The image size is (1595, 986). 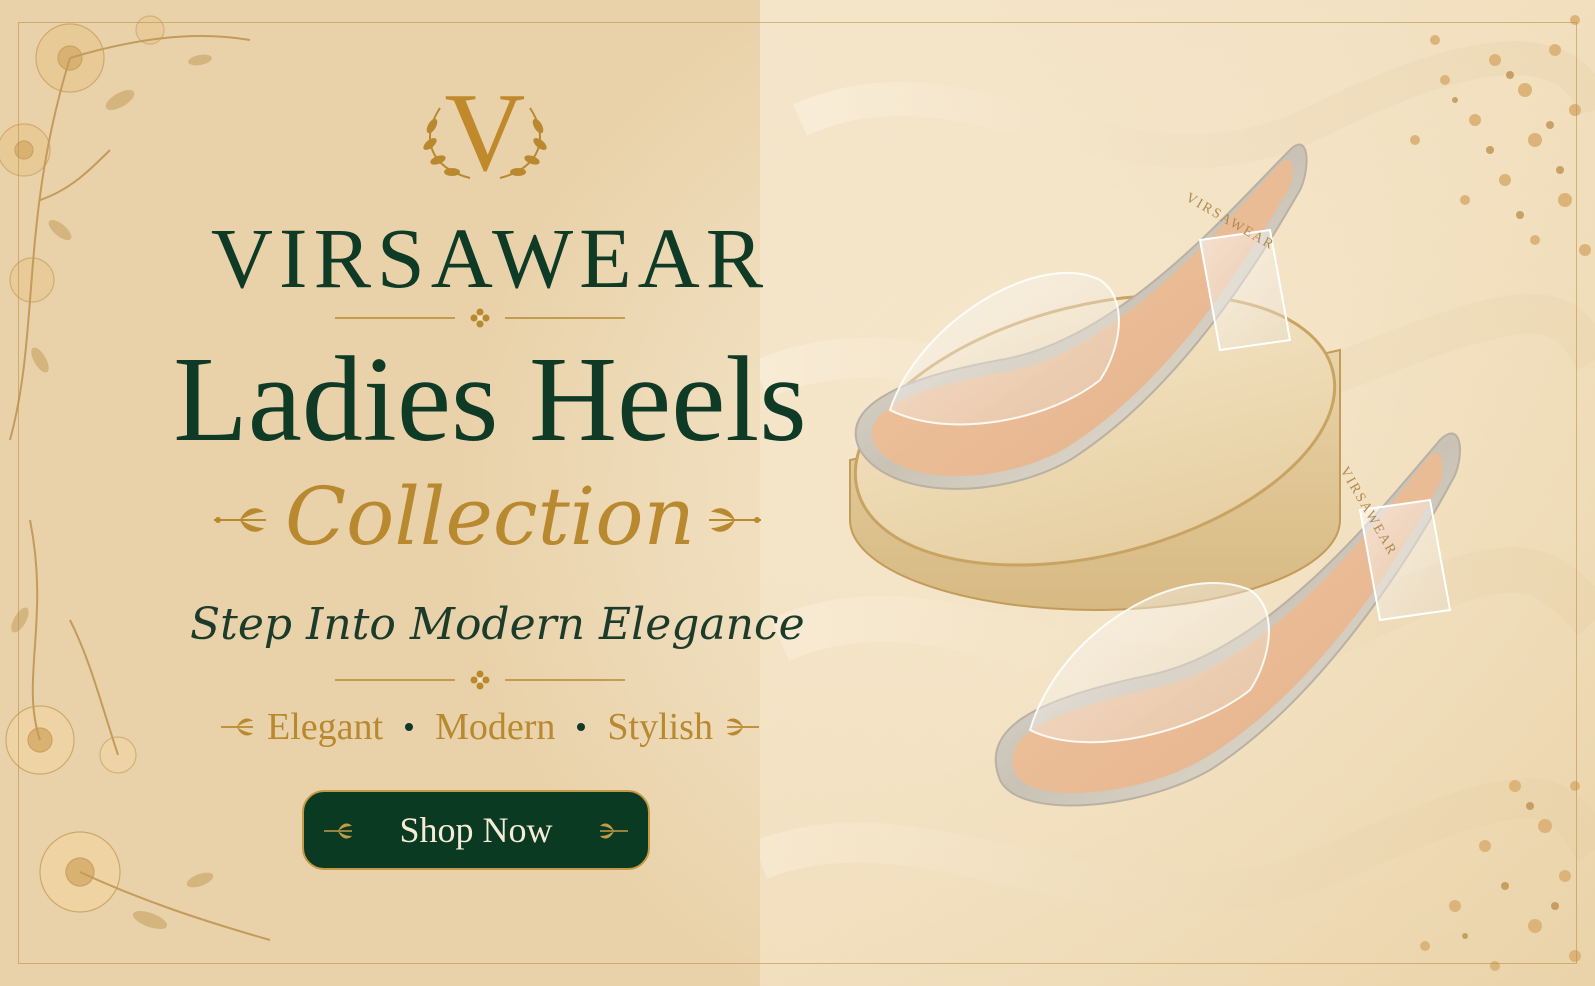 What do you see at coordinates (497, 624) in the screenshot?
I see `tagline: Step Into Modern Elegance` at bounding box center [497, 624].